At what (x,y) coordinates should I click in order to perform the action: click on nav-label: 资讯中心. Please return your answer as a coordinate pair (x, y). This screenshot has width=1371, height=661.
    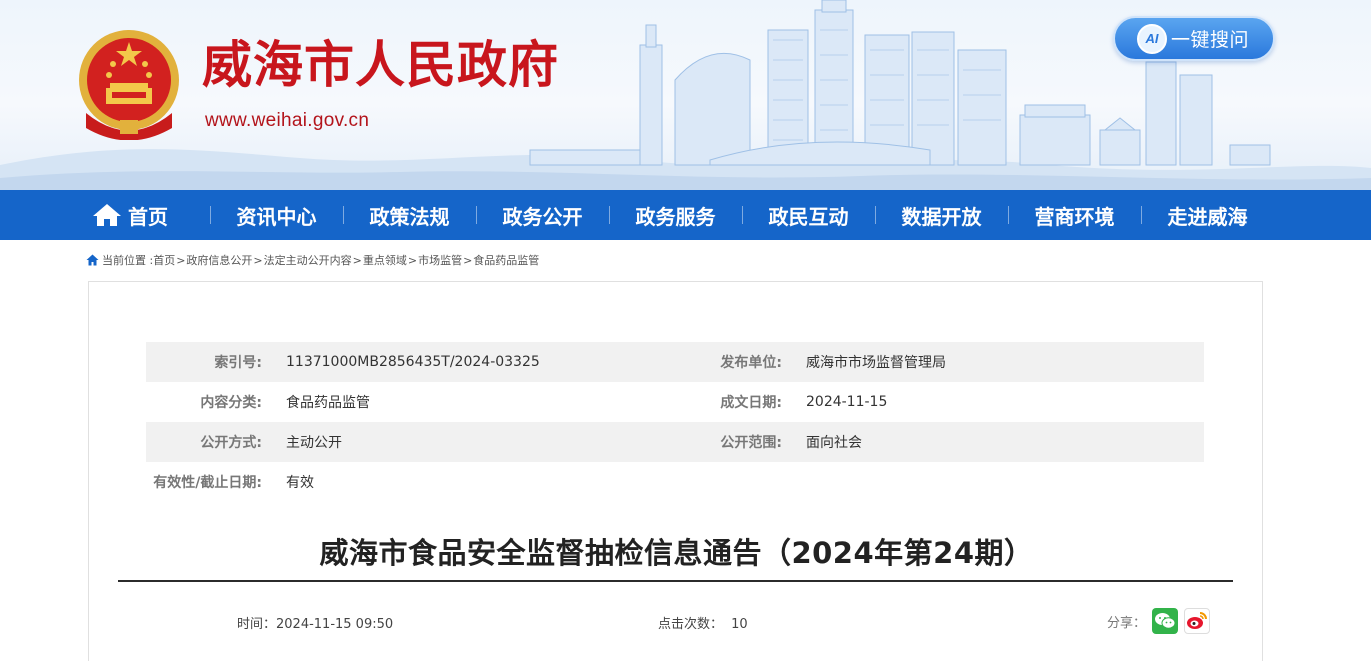
    Looking at the image, I should click on (276, 216).